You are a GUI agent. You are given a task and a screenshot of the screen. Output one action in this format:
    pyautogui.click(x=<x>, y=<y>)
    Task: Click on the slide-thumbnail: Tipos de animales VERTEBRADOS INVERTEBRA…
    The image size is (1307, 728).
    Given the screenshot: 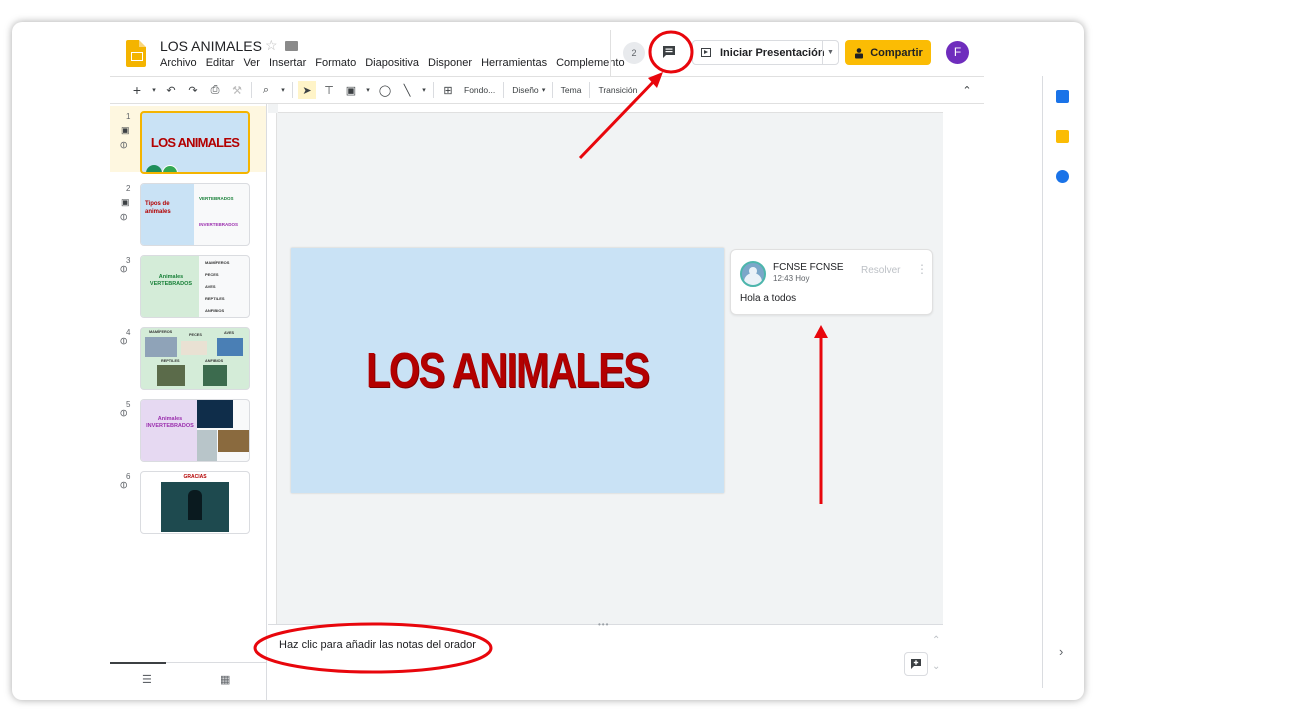 What is the action you would take?
    pyautogui.click(x=195, y=214)
    